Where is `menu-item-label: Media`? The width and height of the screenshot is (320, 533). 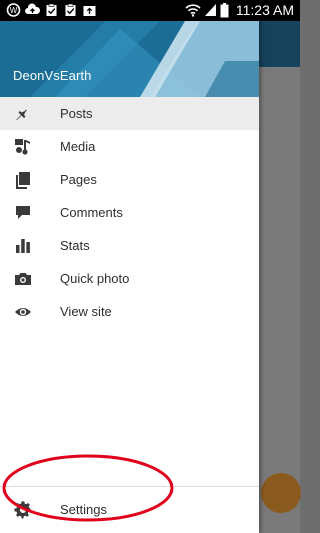 menu-item-label: Media is located at coordinates (78, 146).